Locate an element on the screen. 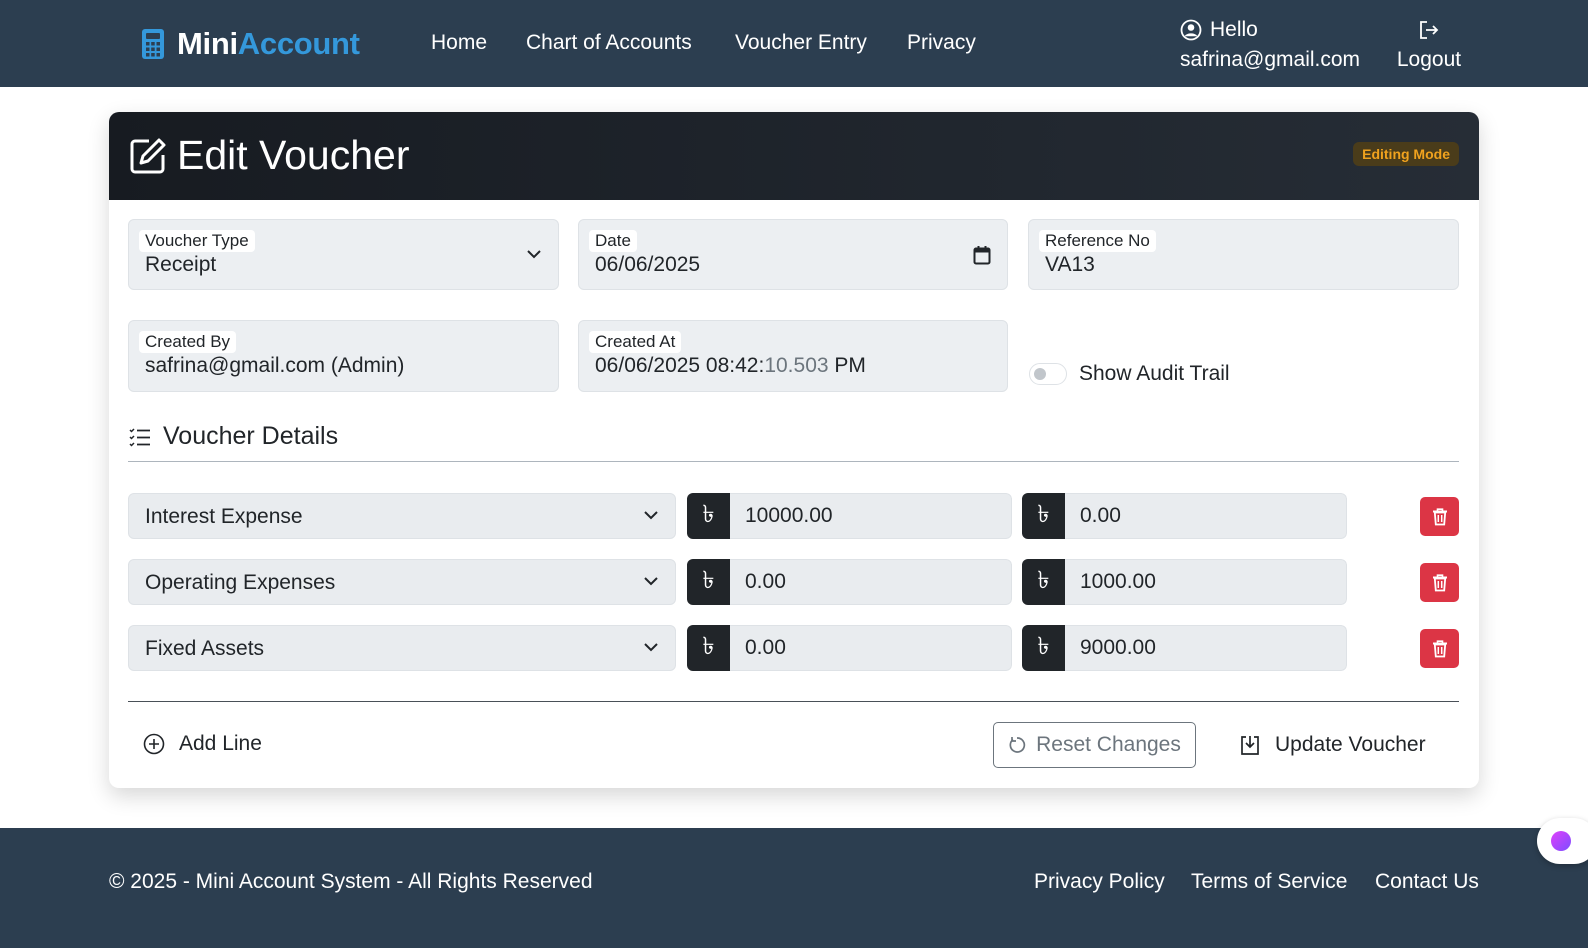  footer-privacy-policy-link: Privacy Policy is located at coordinates (1099, 882).